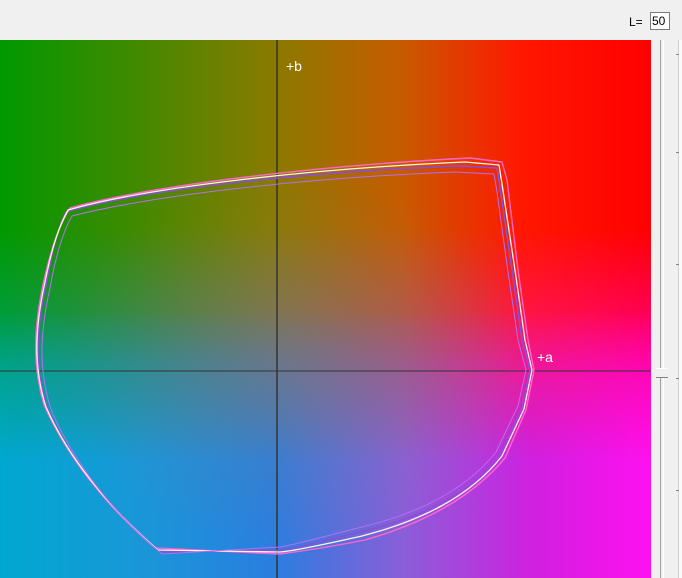 The height and width of the screenshot is (578, 682). Describe the element at coordinates (545, 357) in the screenshot. I see `a-axis-label: +a` at that location.